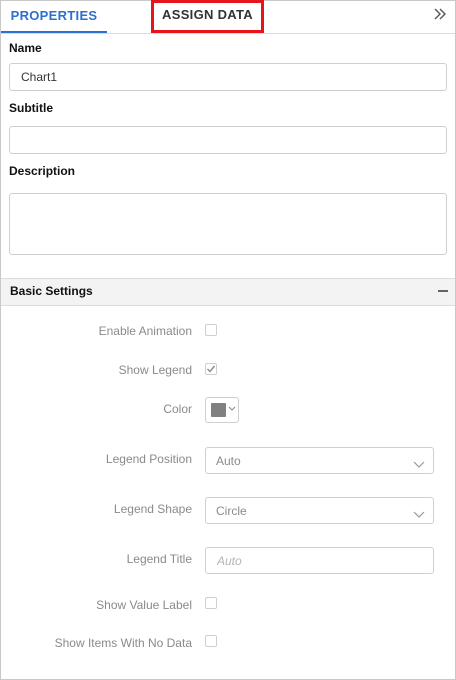 The image size is (456, 680). What do you see at coordinates (207, 16) in the screenshot?
I see `tab-assign-data: ASSIGN DATA` at bounding box center [207, 16].